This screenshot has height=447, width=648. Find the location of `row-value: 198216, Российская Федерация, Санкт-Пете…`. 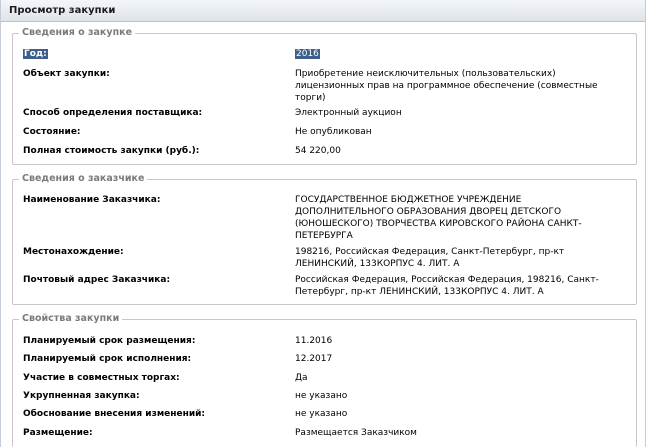

row-value: 198216, Российская Федерация, Санкт-Пете… is located at coordinates (430, 258).